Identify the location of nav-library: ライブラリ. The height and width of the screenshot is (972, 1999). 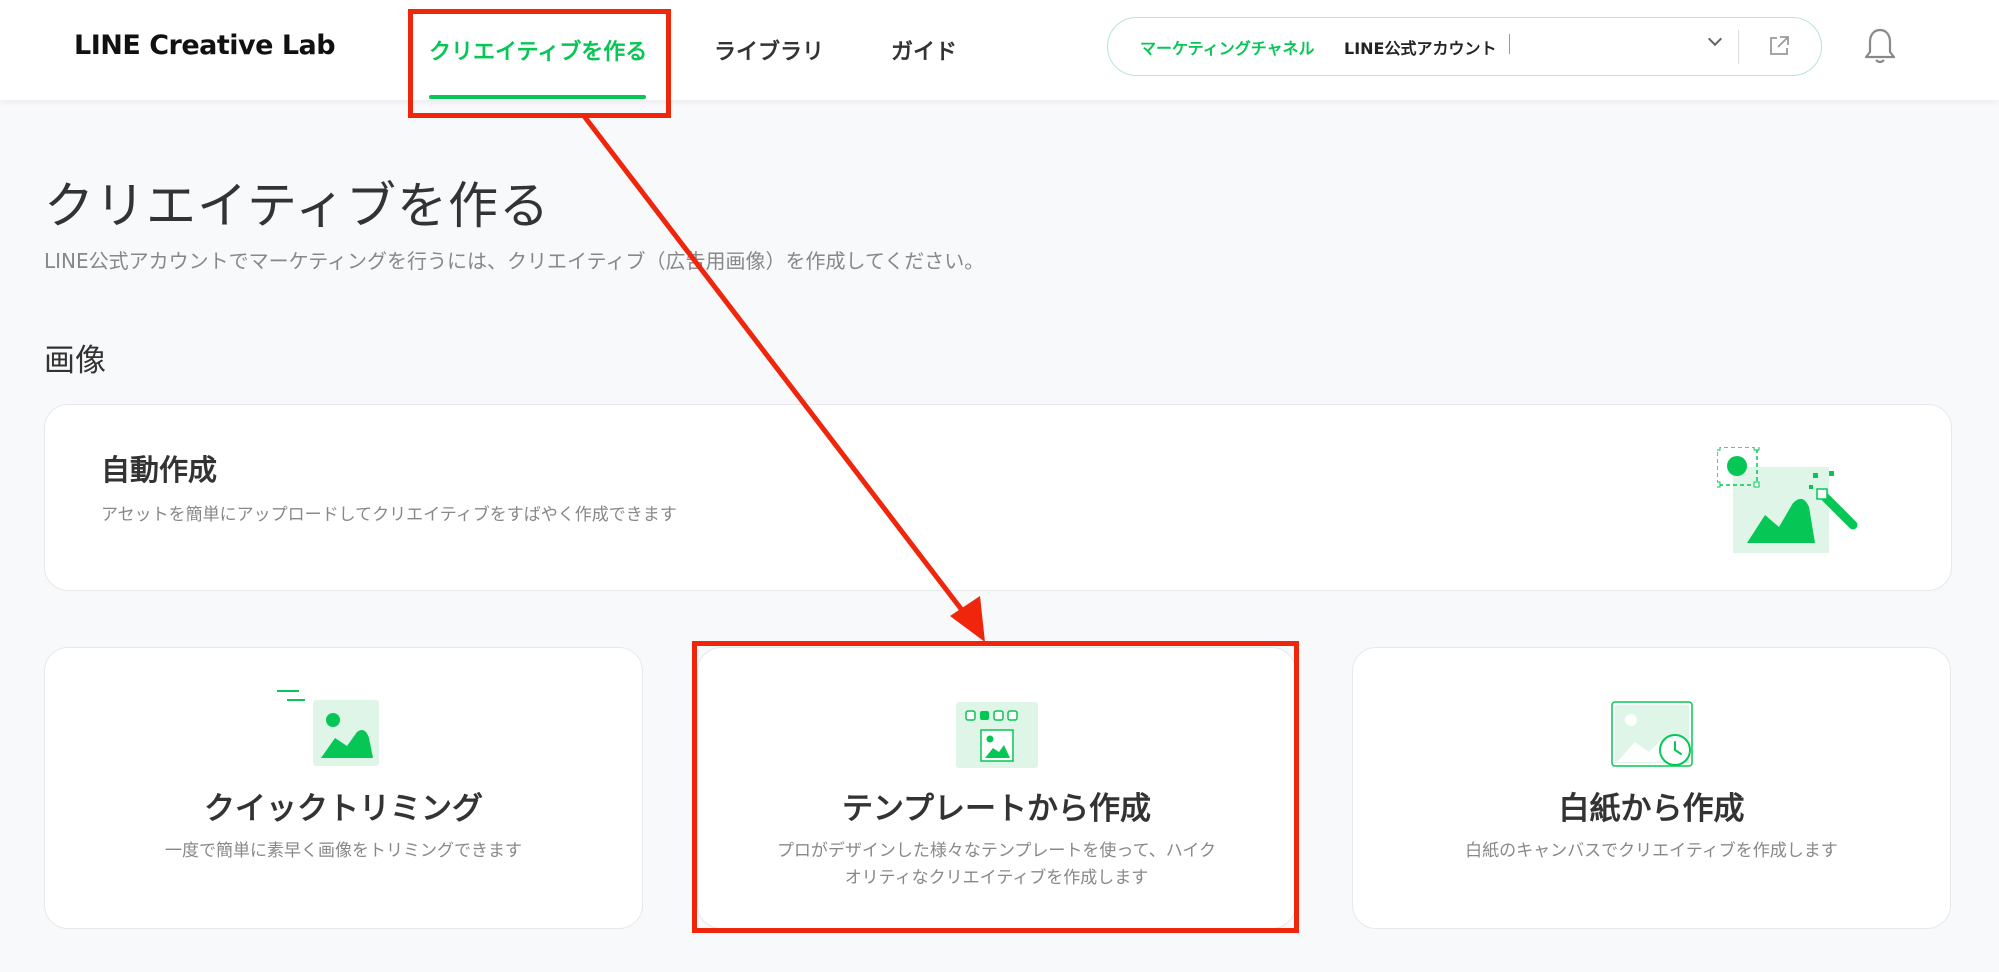
(769, 50).